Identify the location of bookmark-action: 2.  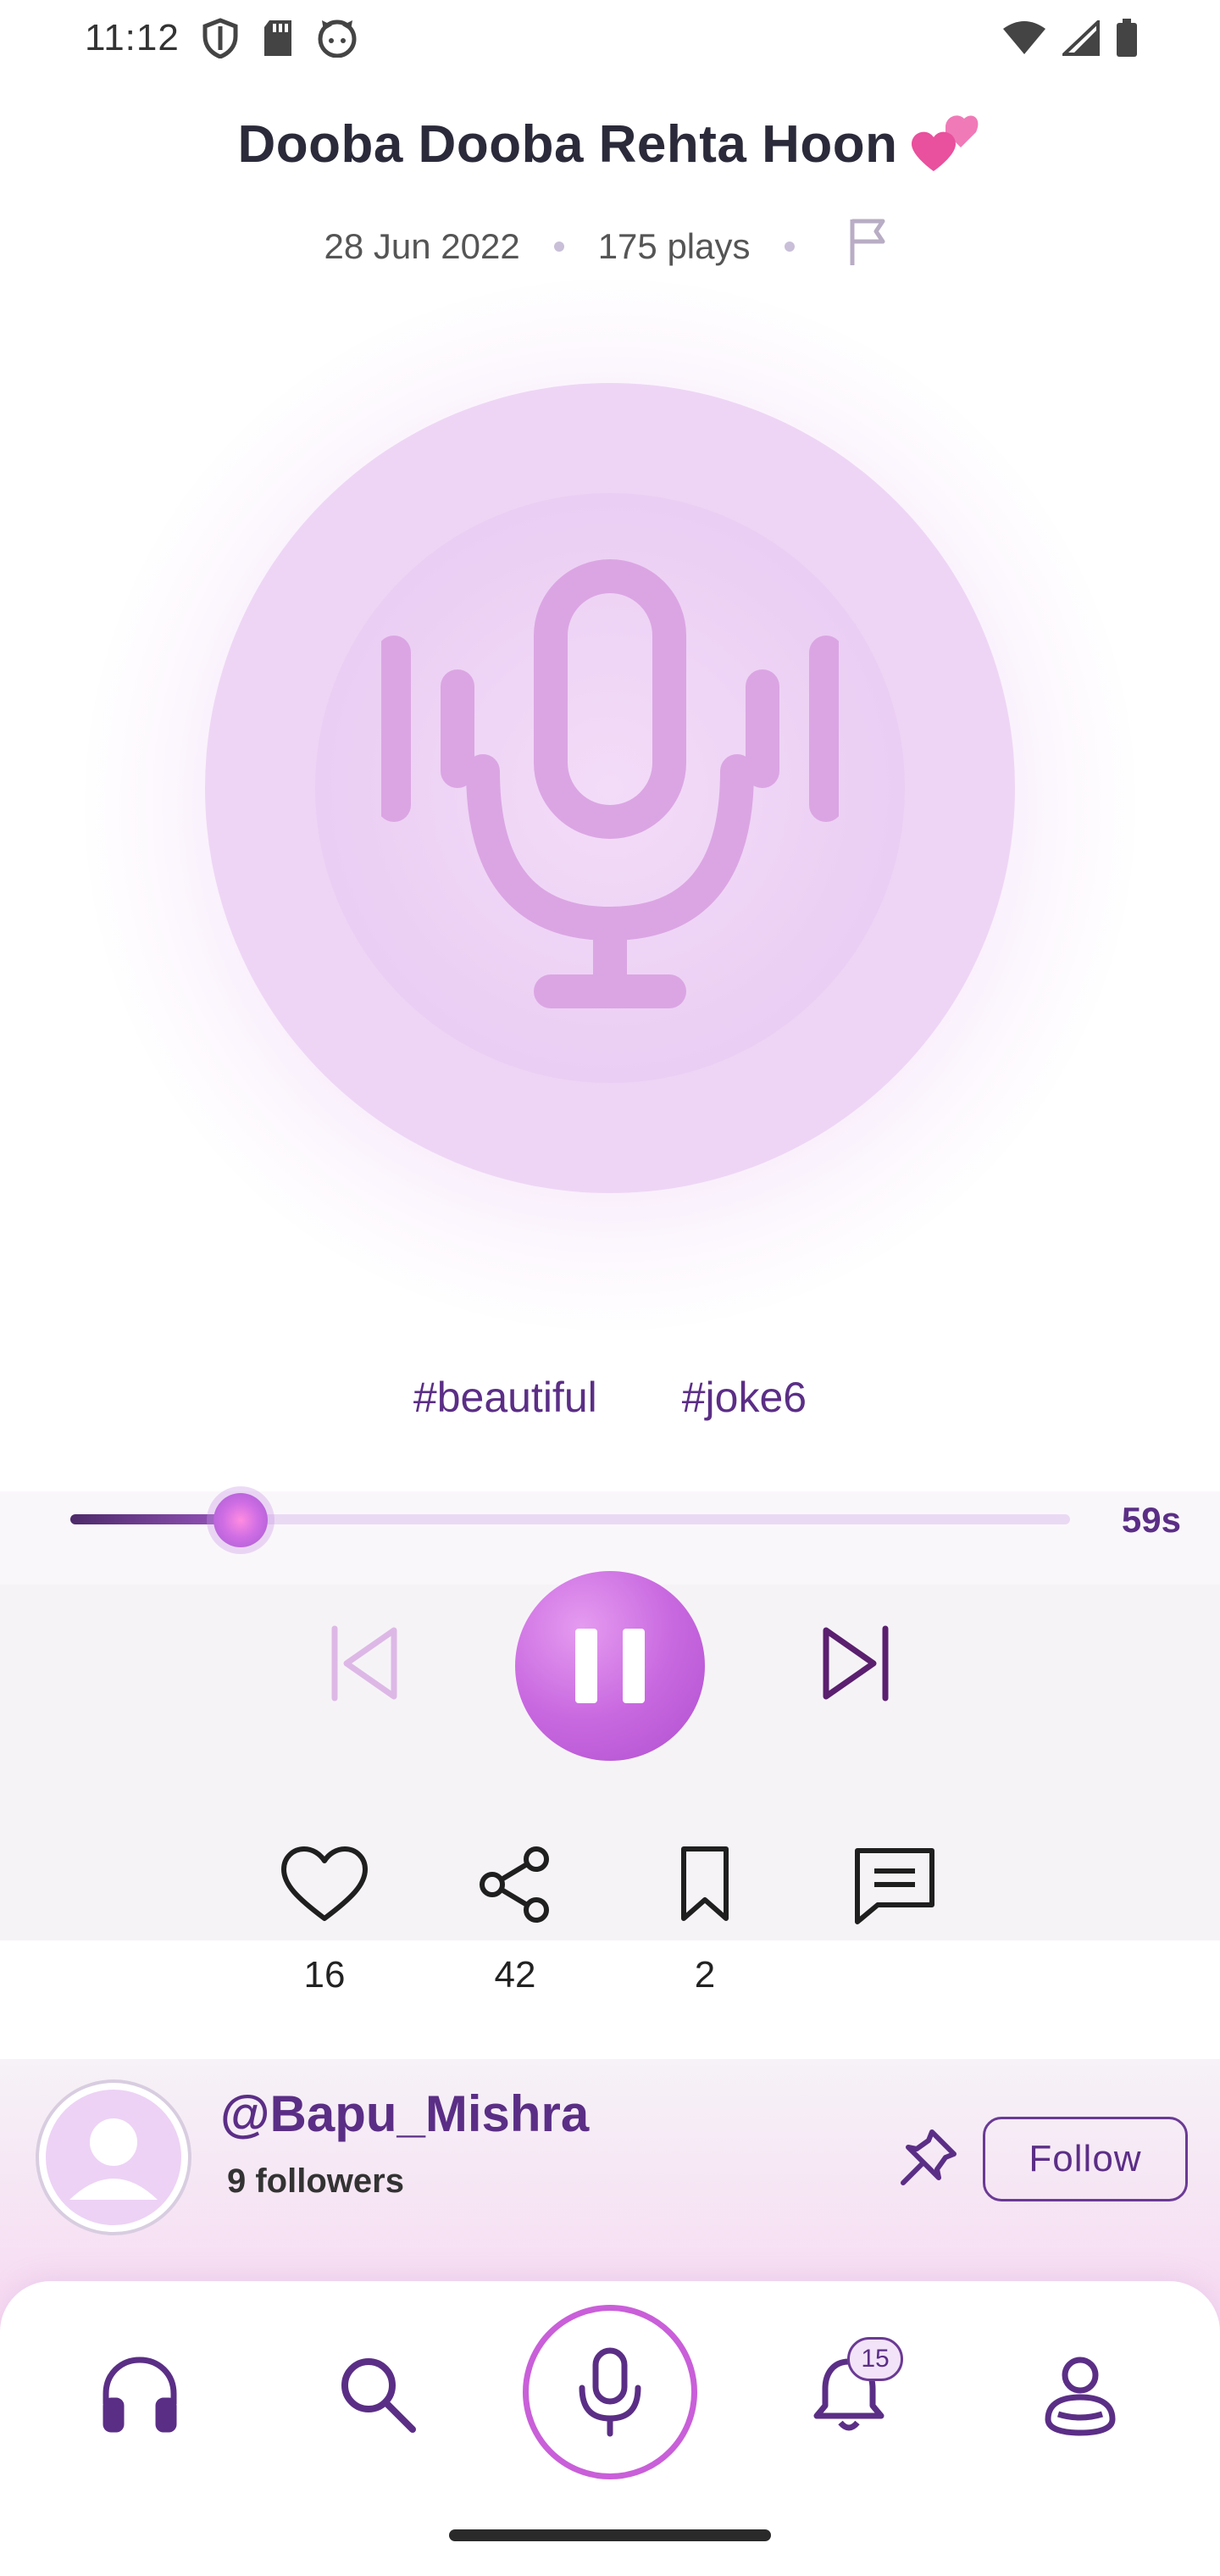
(705, 1921).